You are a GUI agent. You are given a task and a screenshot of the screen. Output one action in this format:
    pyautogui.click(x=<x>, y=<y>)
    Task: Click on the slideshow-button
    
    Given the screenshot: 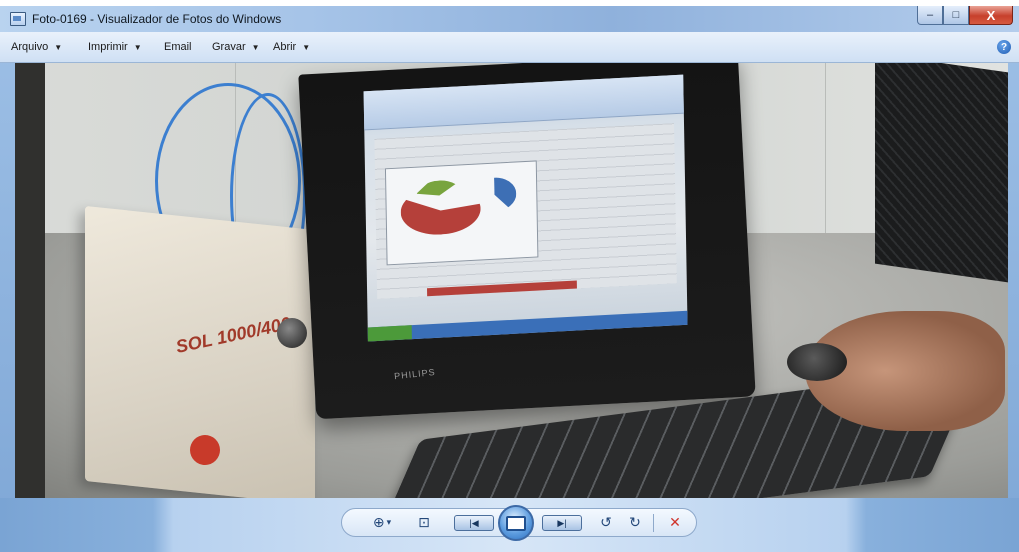 What is the action you would take?
    pyautogui.click(x=516, y=523)
    